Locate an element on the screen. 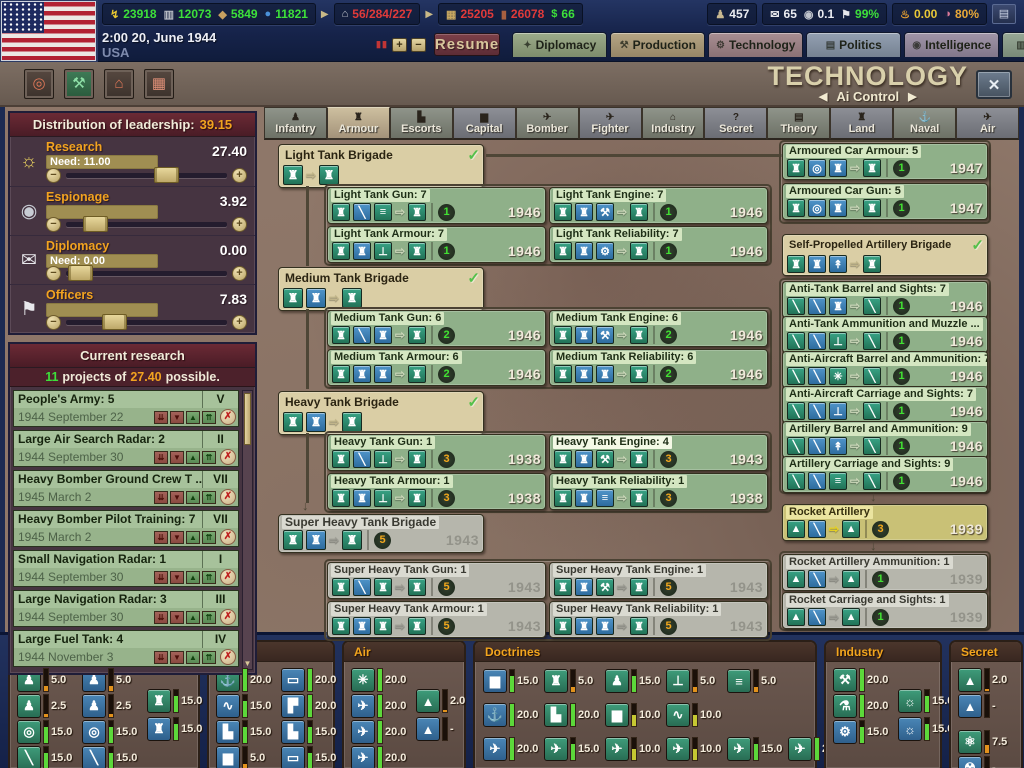  tech-summary-item: ≡ 5.0 is located at coordinates (755, 681).